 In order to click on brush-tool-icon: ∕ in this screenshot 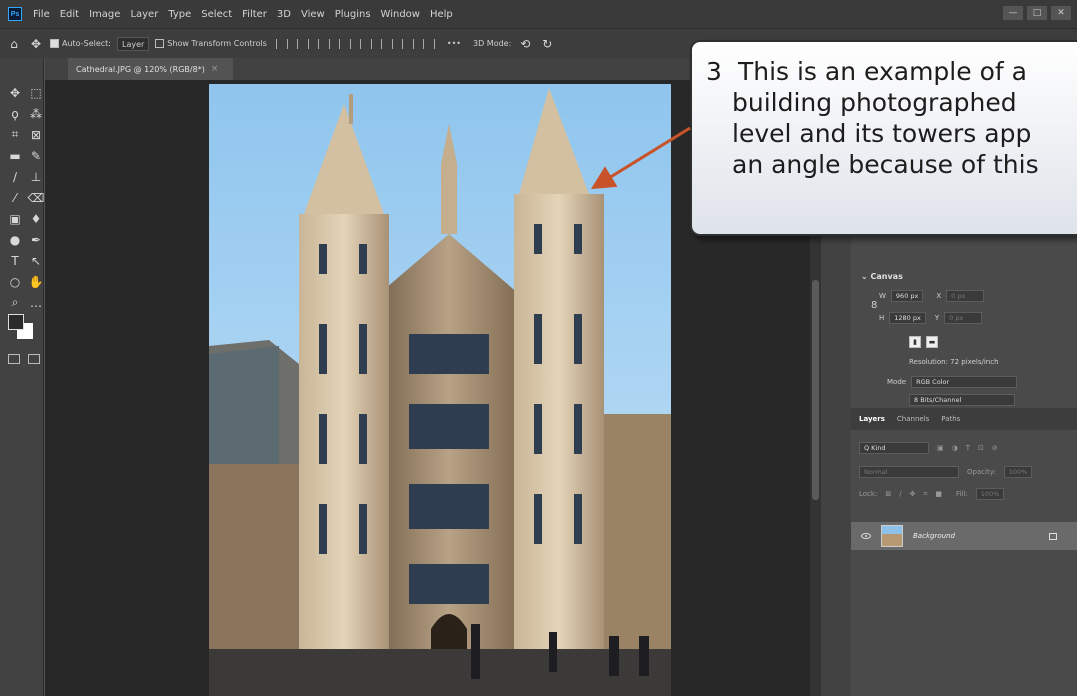, I will do `click(15, 176)`.